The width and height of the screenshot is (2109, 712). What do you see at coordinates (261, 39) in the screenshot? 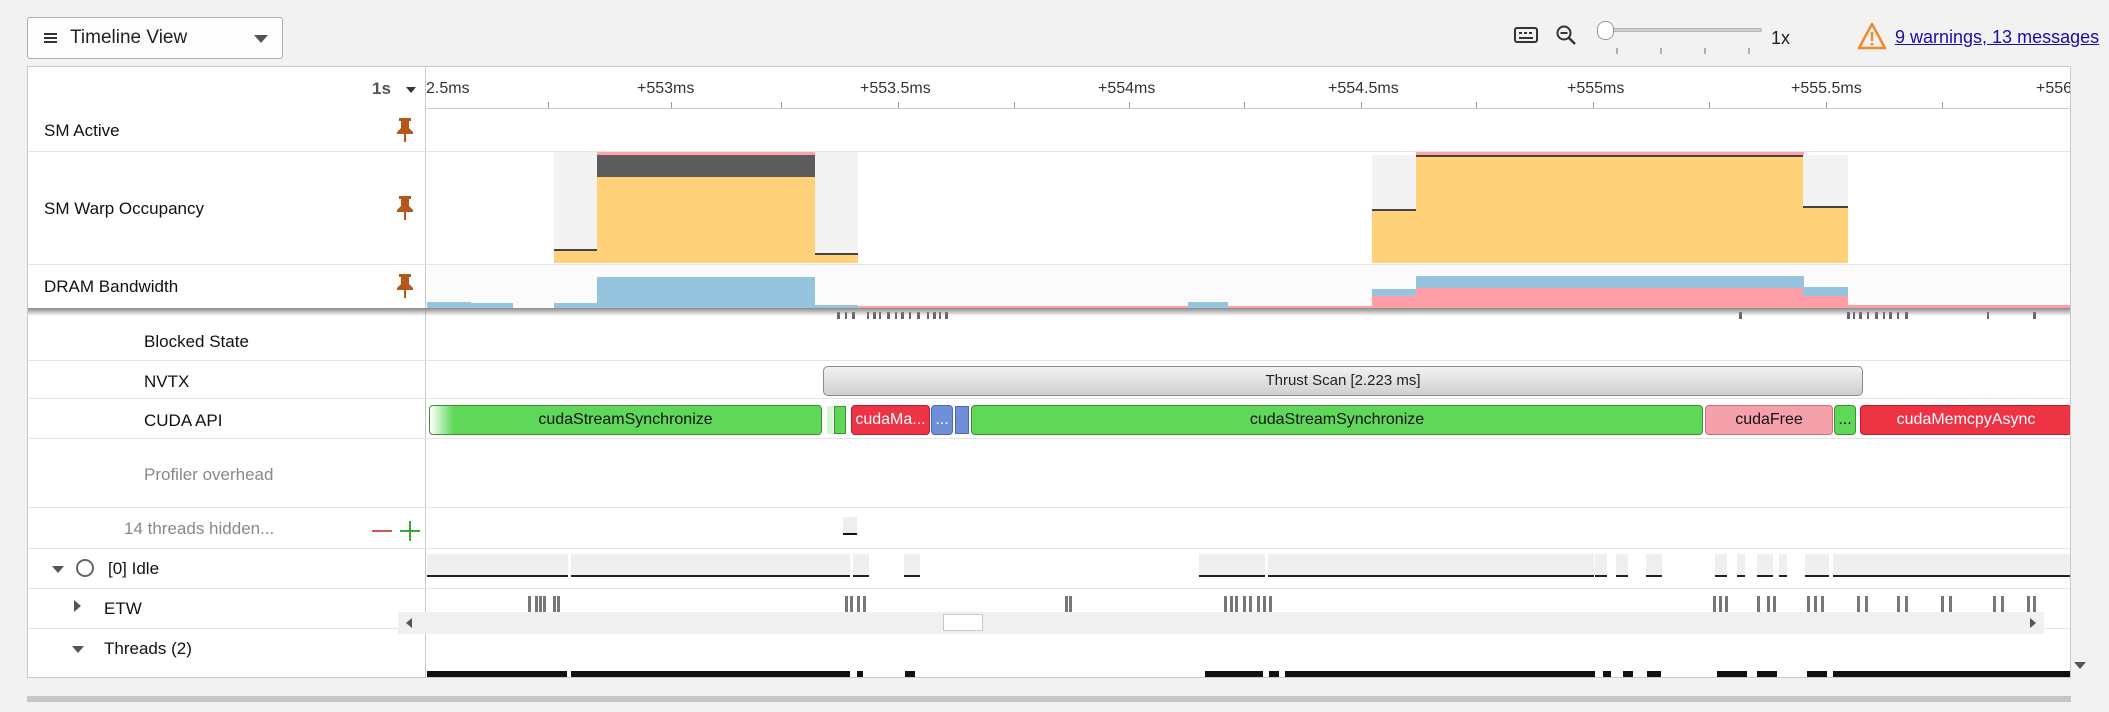
I see `chevron-down-icon` at bounding box center [261, 39].